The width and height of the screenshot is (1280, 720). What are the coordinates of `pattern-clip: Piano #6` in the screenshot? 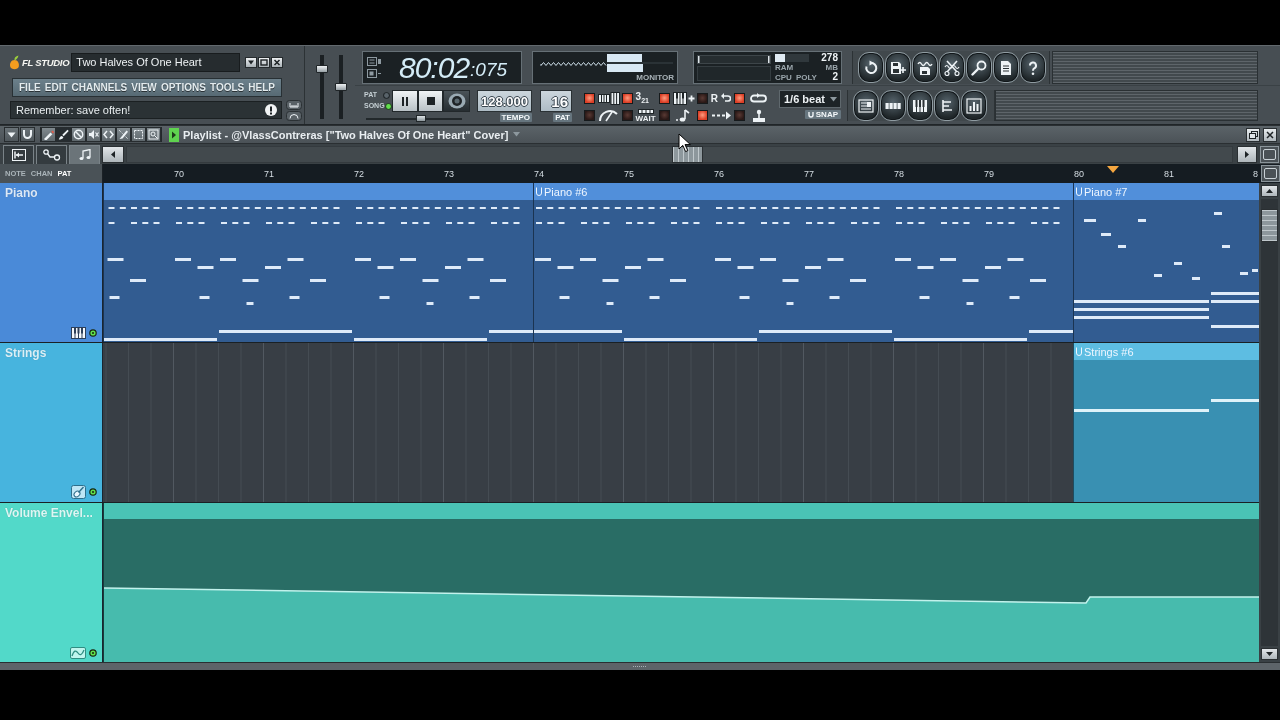 It's located at (803, 262).